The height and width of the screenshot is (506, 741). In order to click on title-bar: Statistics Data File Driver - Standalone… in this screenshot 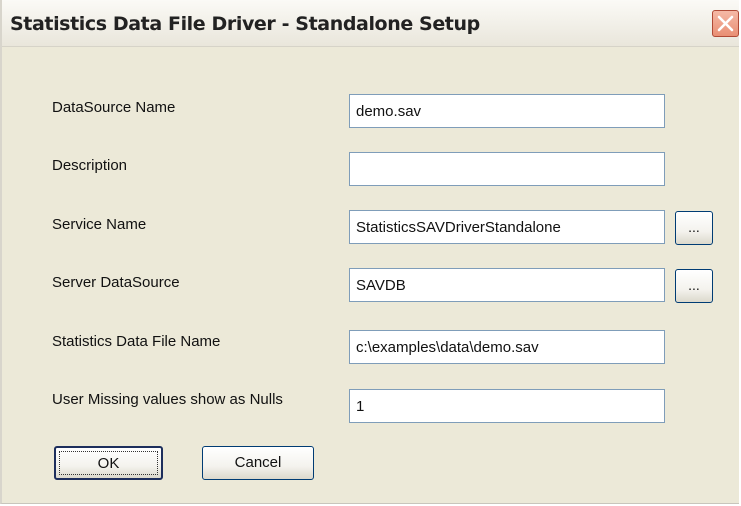, I will do `click(370, 23)`.